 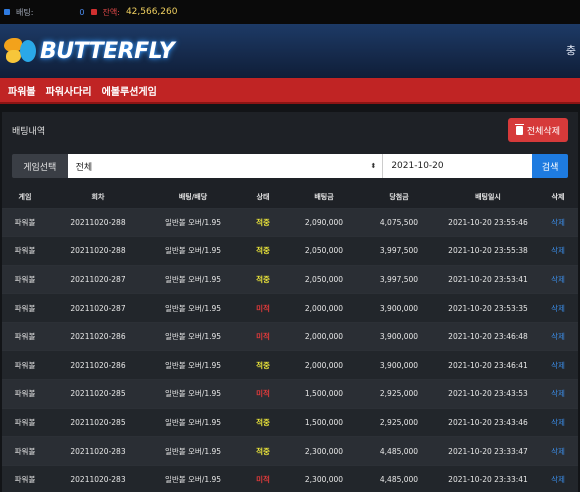 I want to click on top-status-bar: 배팅: 0 잔액: 42,566,260, so click(x=290, y=12).